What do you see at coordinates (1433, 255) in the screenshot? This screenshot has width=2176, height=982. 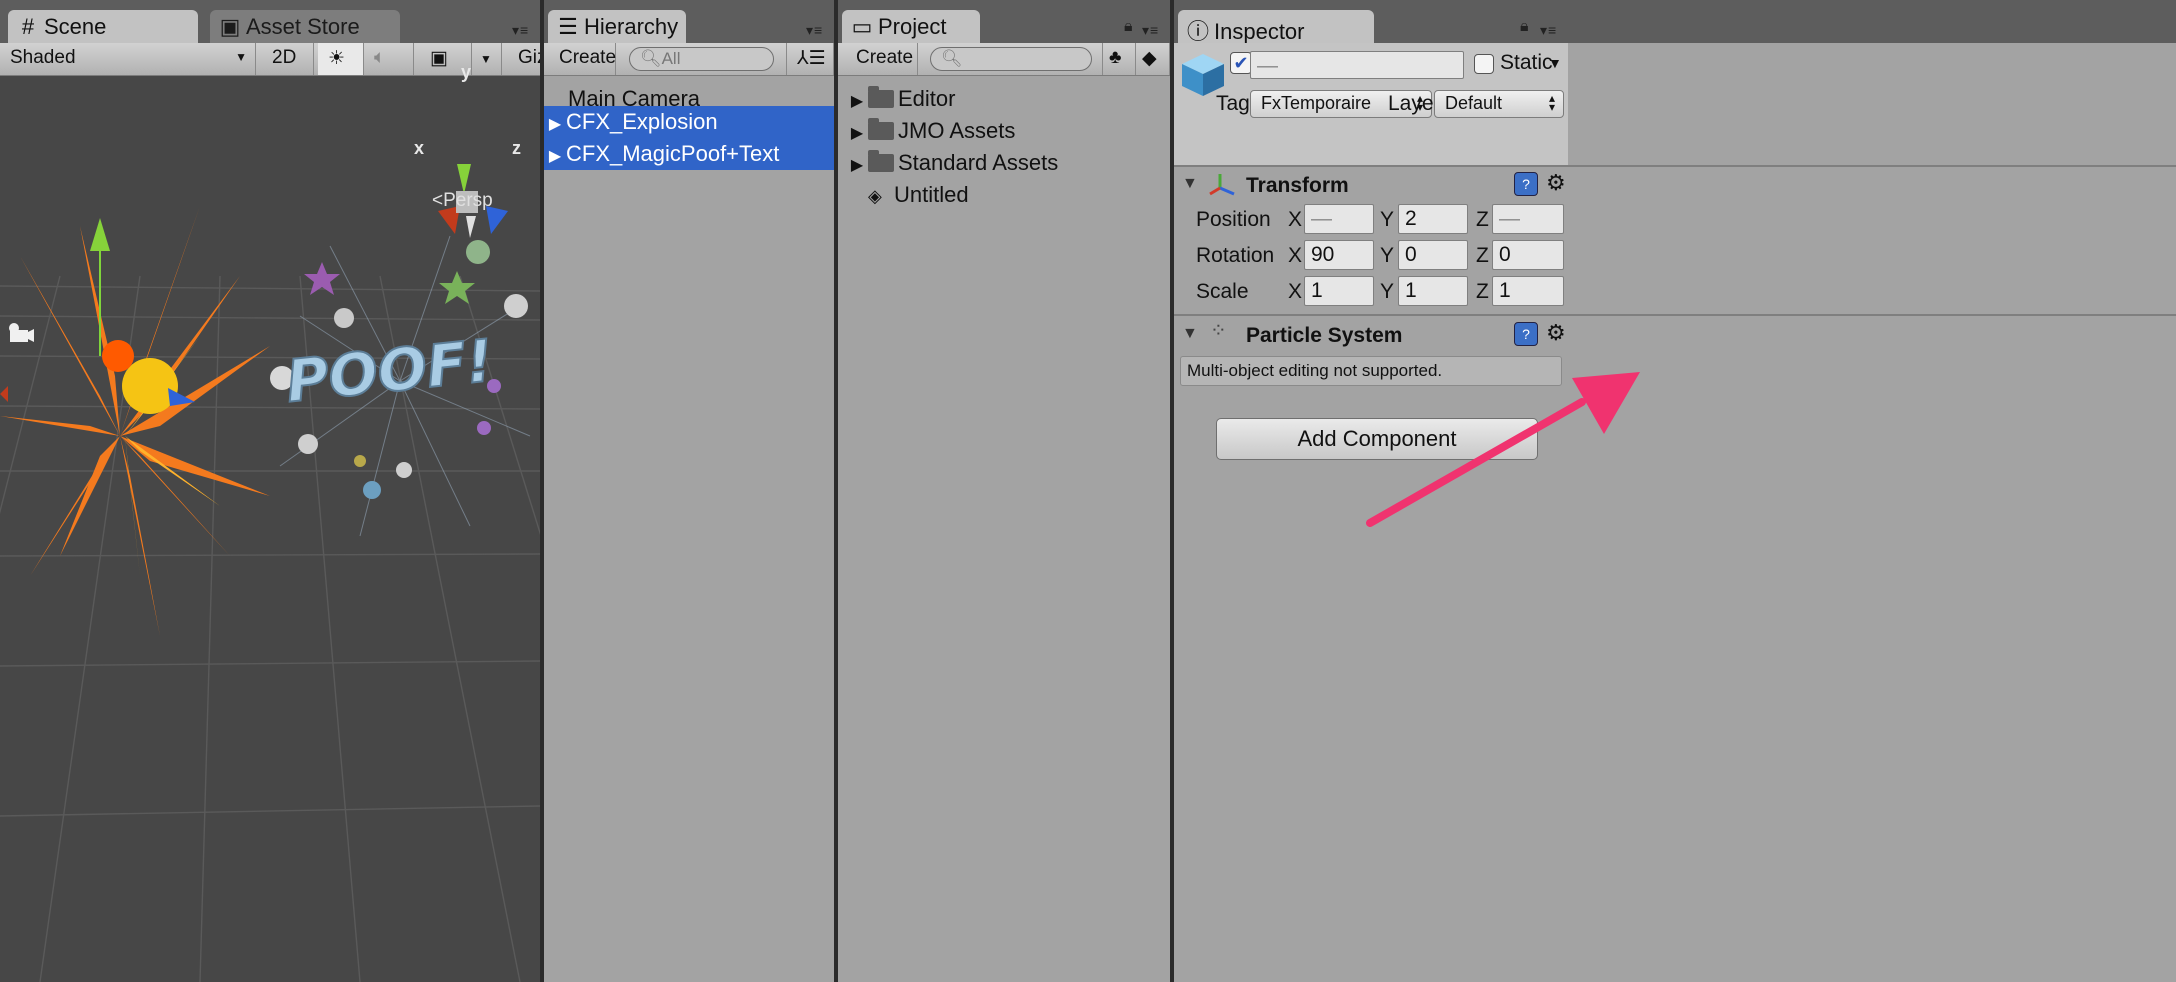 I see `rotation-y-field: 0` at bounding box center [1433, 255].